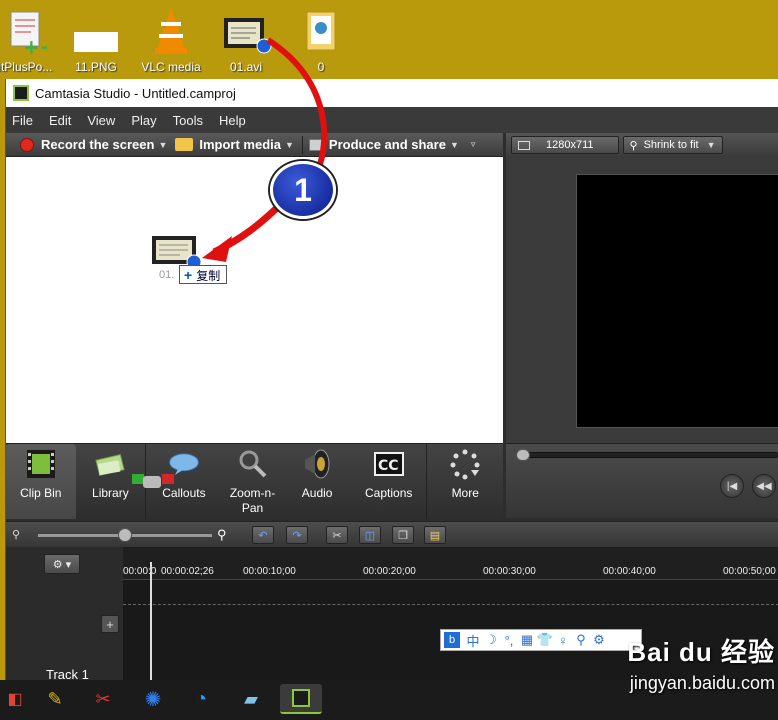 This screenshot has height=720, width=778. Describe the element at coordinates (303, 190) in the screenshot. I see `step-number-badge: 1` at that location.